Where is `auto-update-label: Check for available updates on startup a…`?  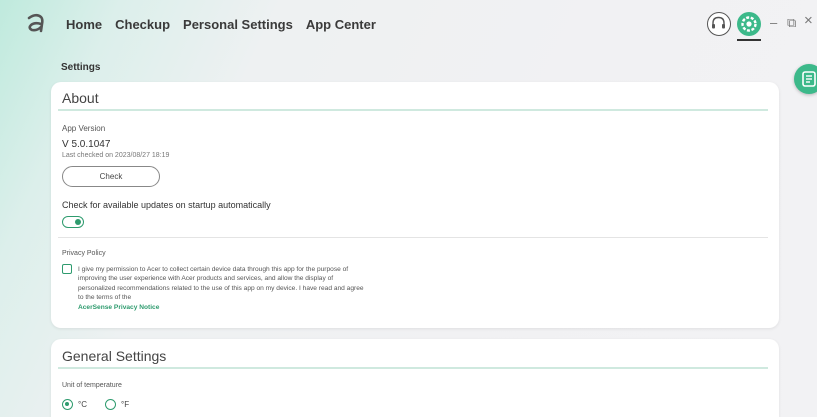 auto-update-label: Check for available updates on startup a… is located at coordinates (166, 205).